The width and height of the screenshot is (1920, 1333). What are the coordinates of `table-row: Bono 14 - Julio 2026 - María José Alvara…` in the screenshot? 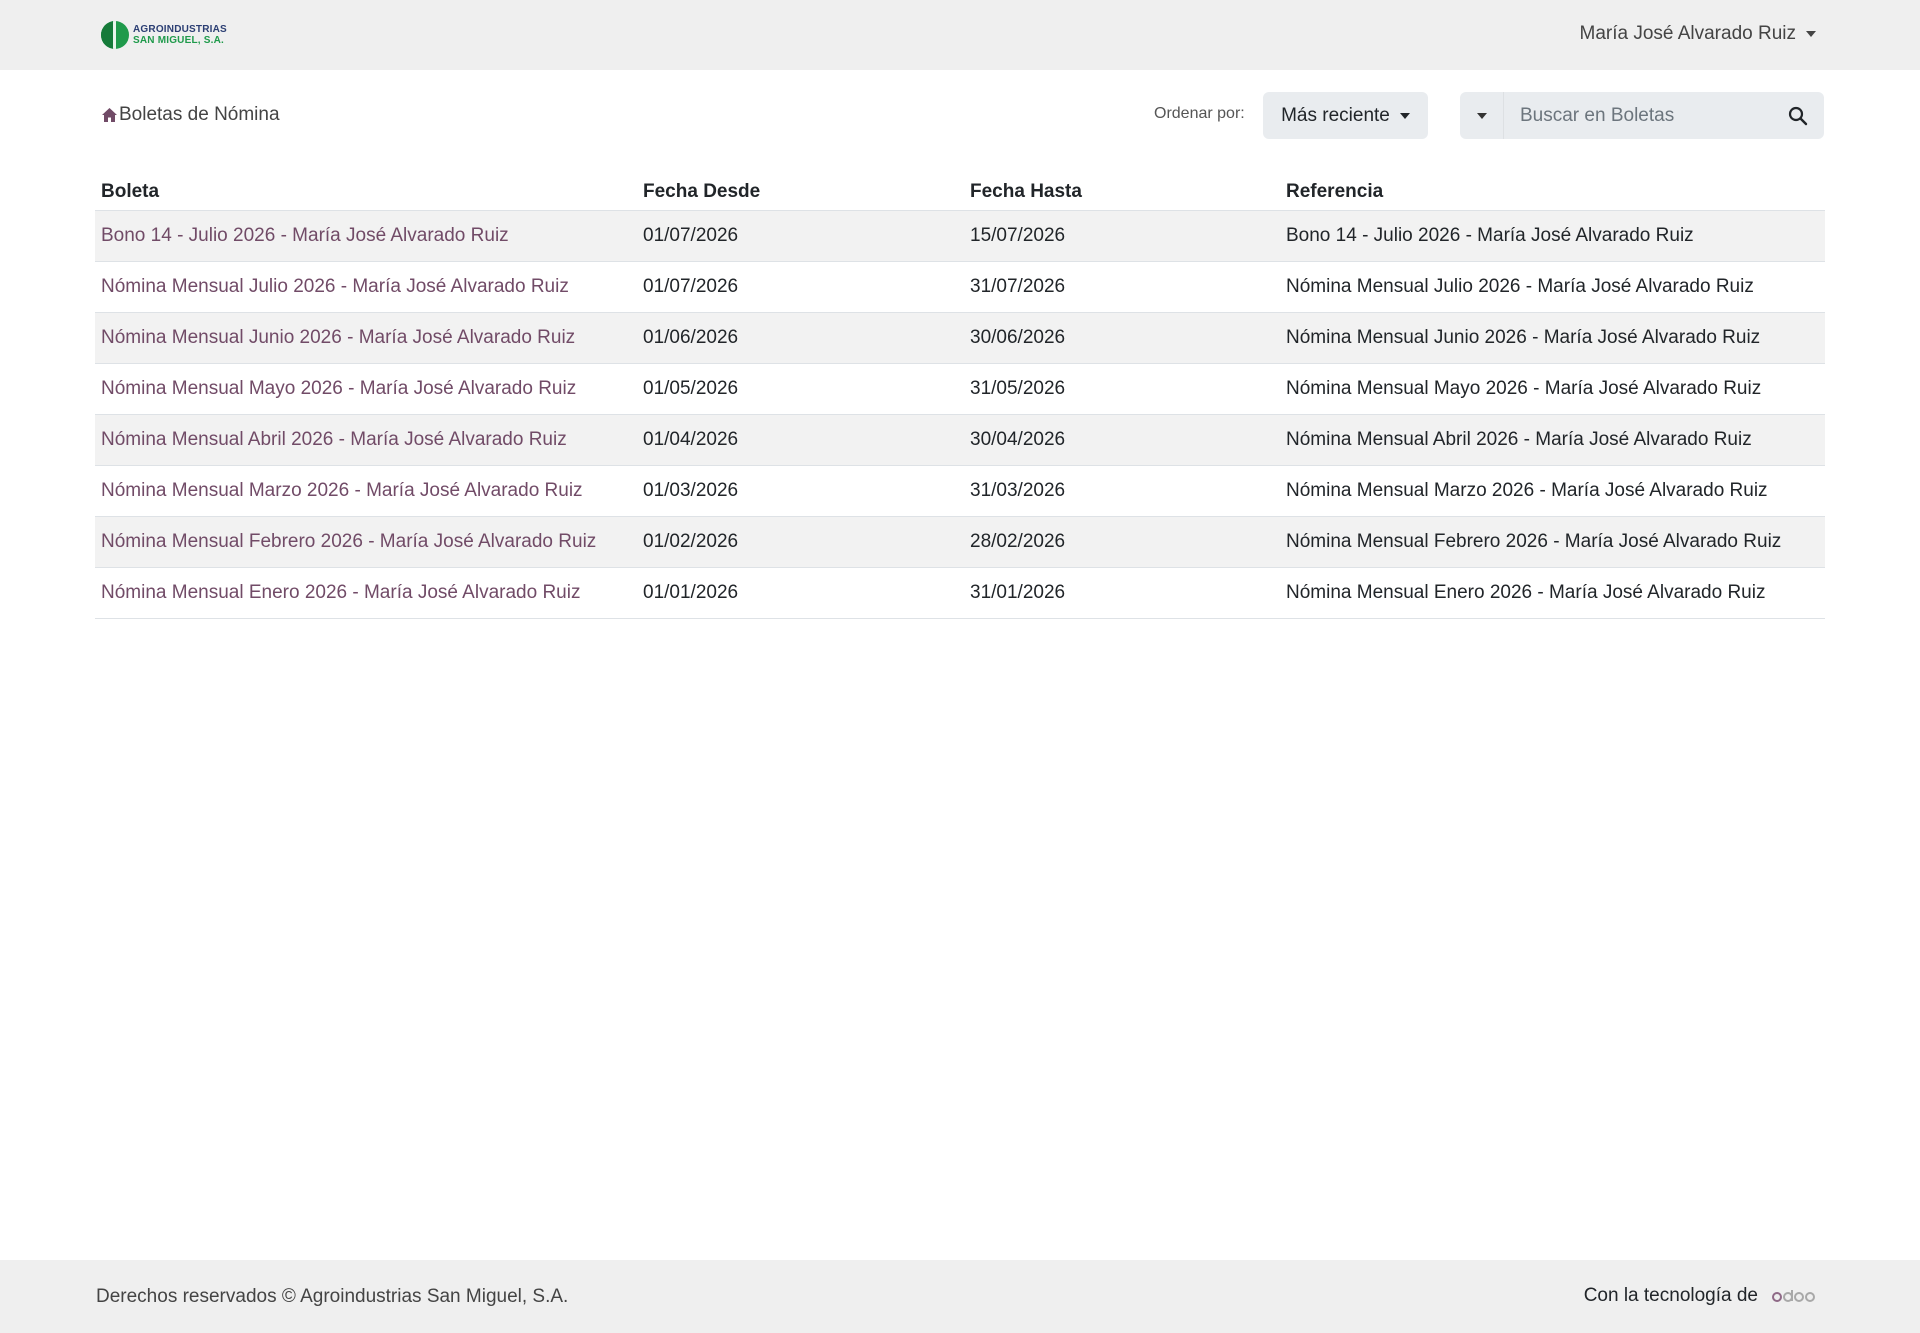 It's located at (960, 236).